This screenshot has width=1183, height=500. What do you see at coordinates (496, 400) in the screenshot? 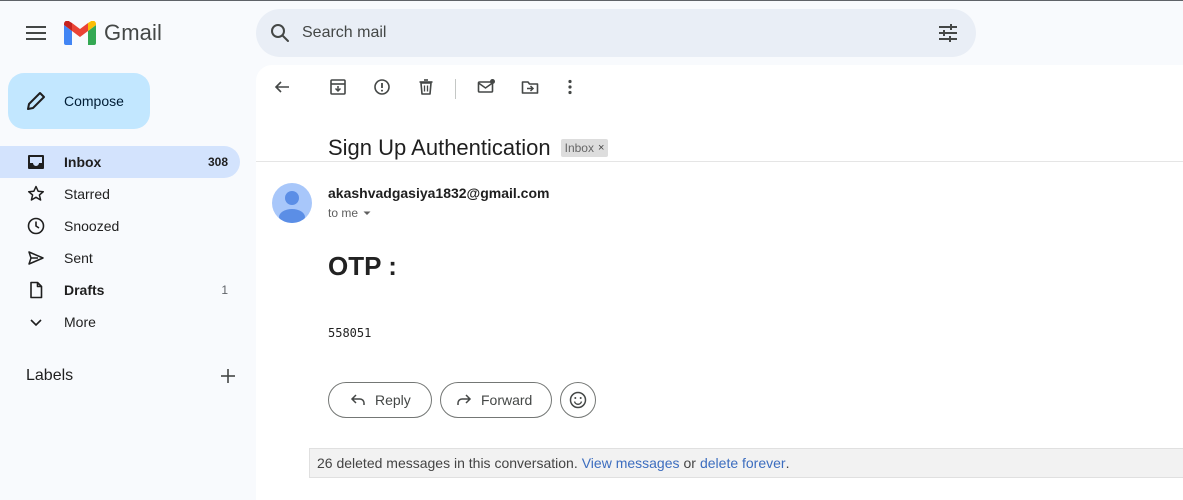
I see `forward-button: Forward` at bounding box center [496, 400].